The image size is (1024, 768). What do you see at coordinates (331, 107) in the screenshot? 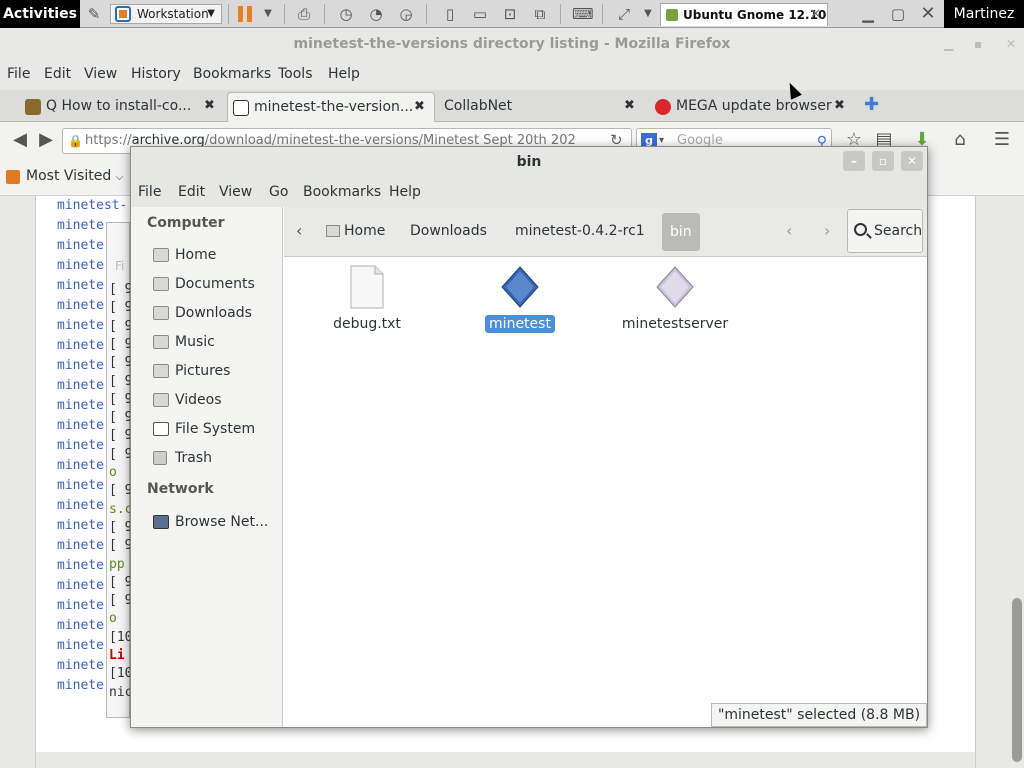
I see `tab-minetest-versions: minetest-the-version... ✖` at bounding box center [331, 107].